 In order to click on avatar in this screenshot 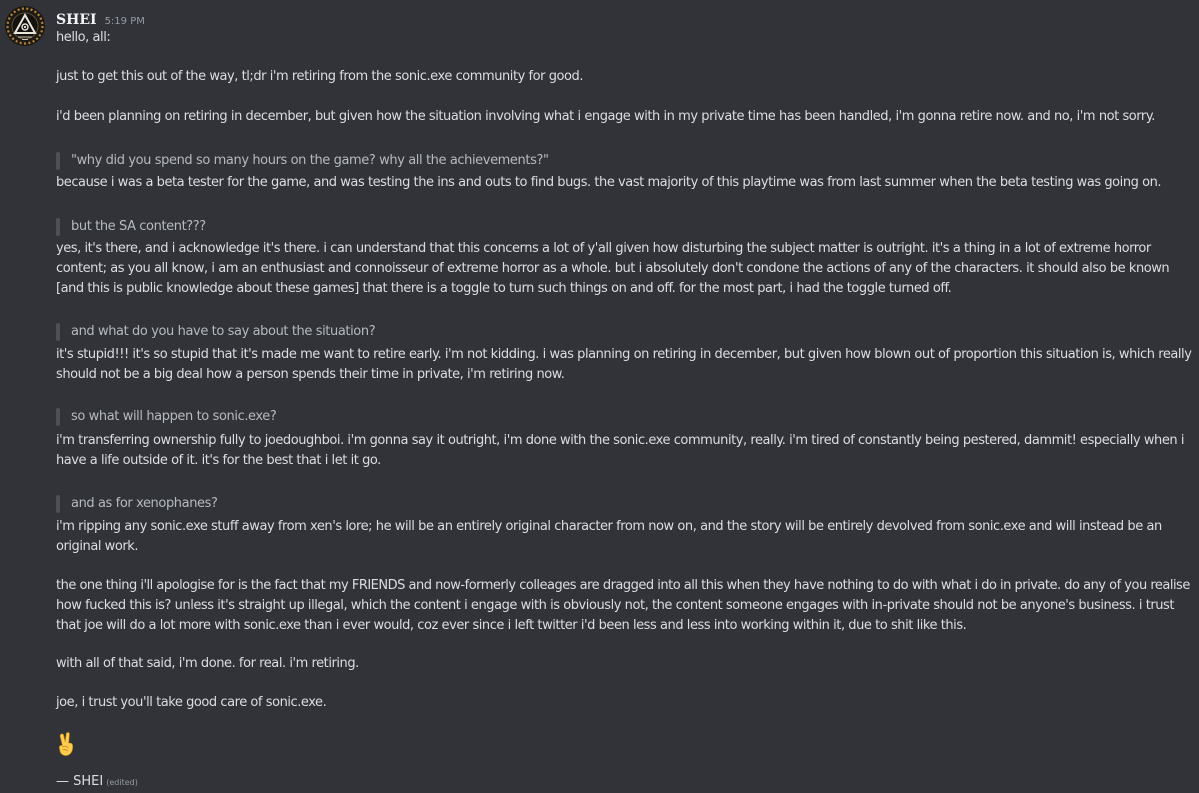, I will do `click(25, 26)`.